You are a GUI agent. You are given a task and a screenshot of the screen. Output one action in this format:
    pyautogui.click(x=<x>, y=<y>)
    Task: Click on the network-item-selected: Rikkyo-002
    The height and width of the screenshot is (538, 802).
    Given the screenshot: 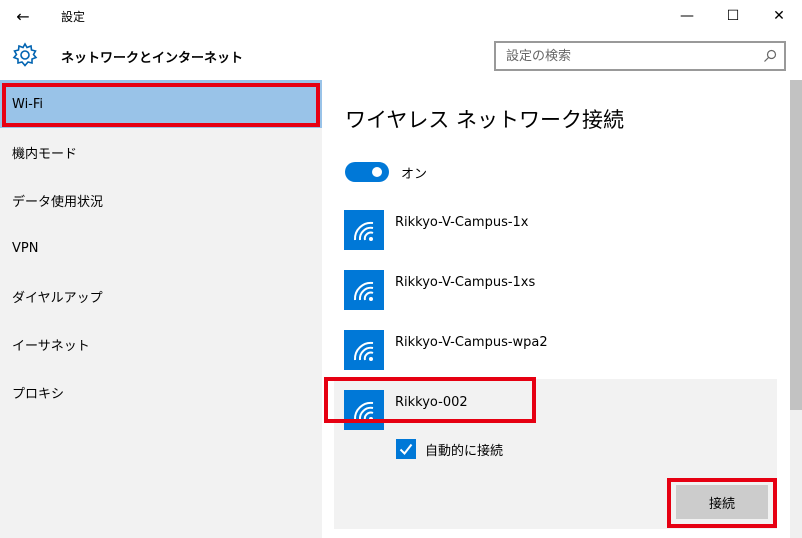 What is the action you would take?
    pyautogui.click(x=554, y=411)
    